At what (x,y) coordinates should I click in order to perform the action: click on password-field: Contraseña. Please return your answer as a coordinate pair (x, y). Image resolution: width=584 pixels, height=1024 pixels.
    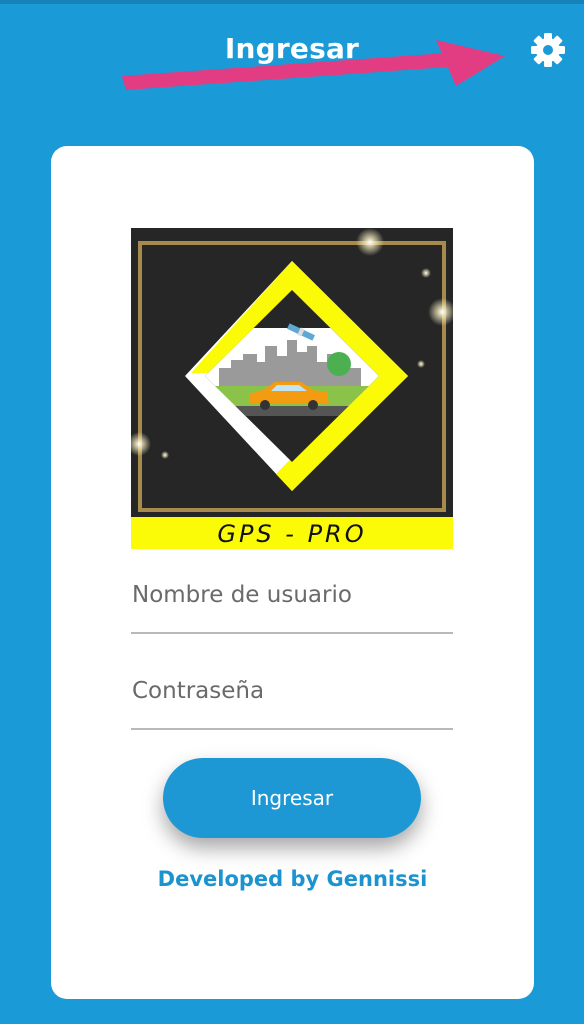
    Looking at the image, I should click on (292, 698).